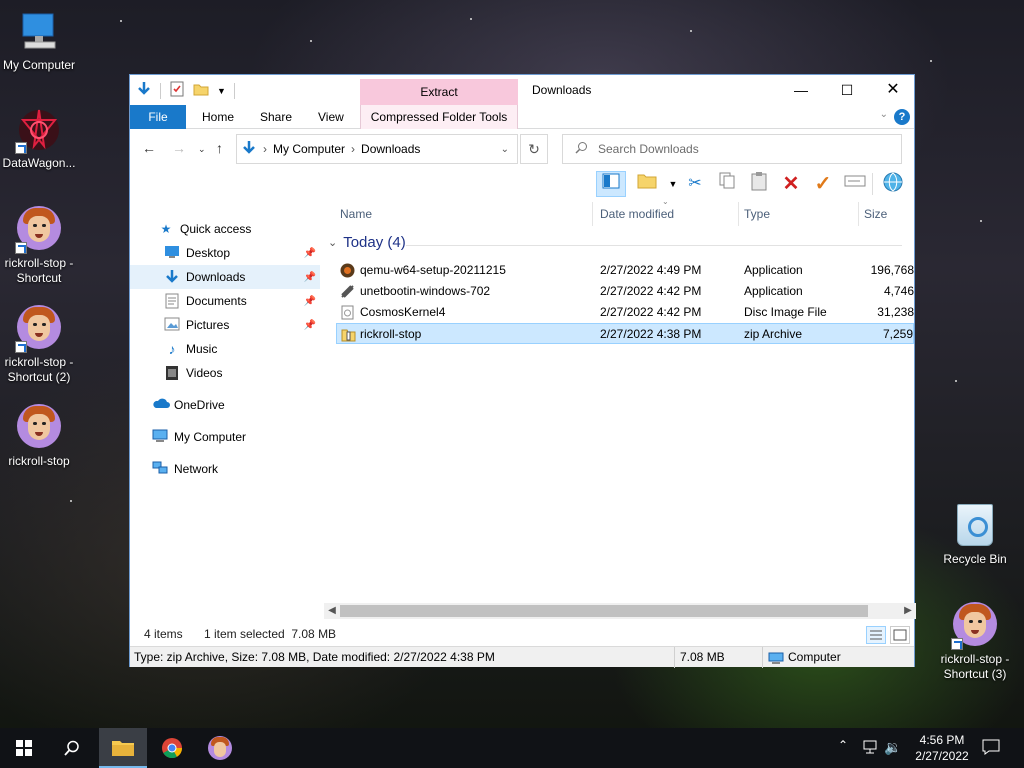 The height and width of the screenshot is (768, 1024). I want to click on cut-icon: ✂, so click(695, 184).